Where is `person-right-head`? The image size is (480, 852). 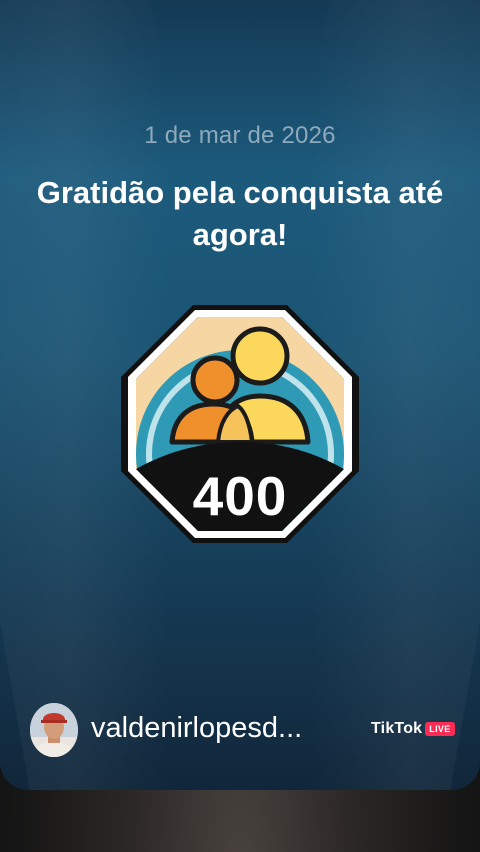 person-right-head is located at coordinates (260, 356).